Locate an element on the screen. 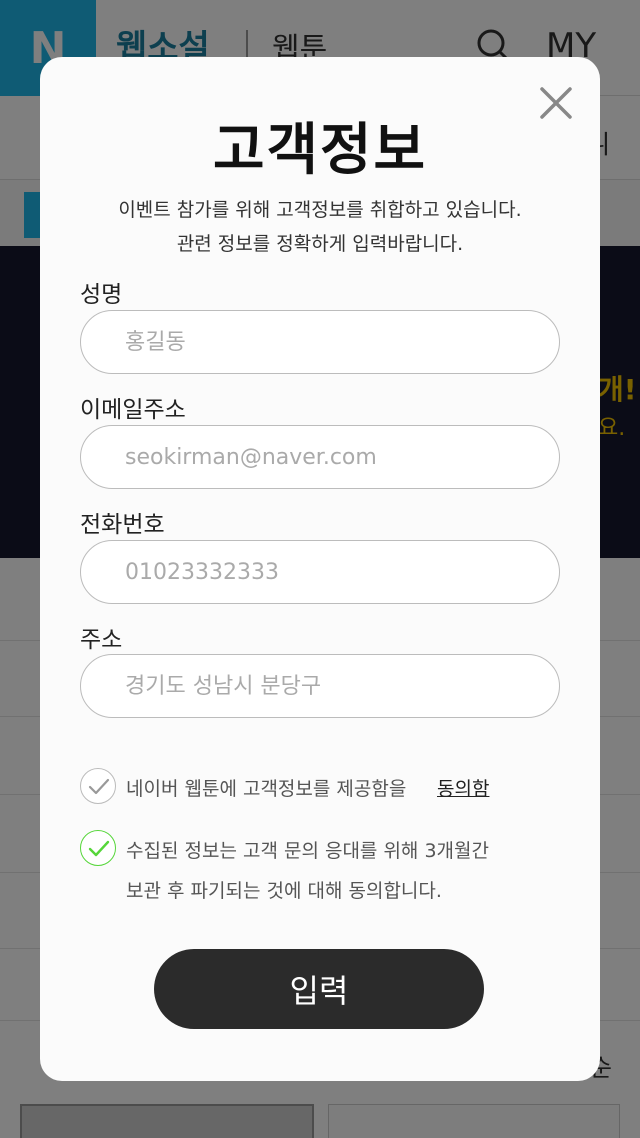  email-input is located at coordinates (320, 457).